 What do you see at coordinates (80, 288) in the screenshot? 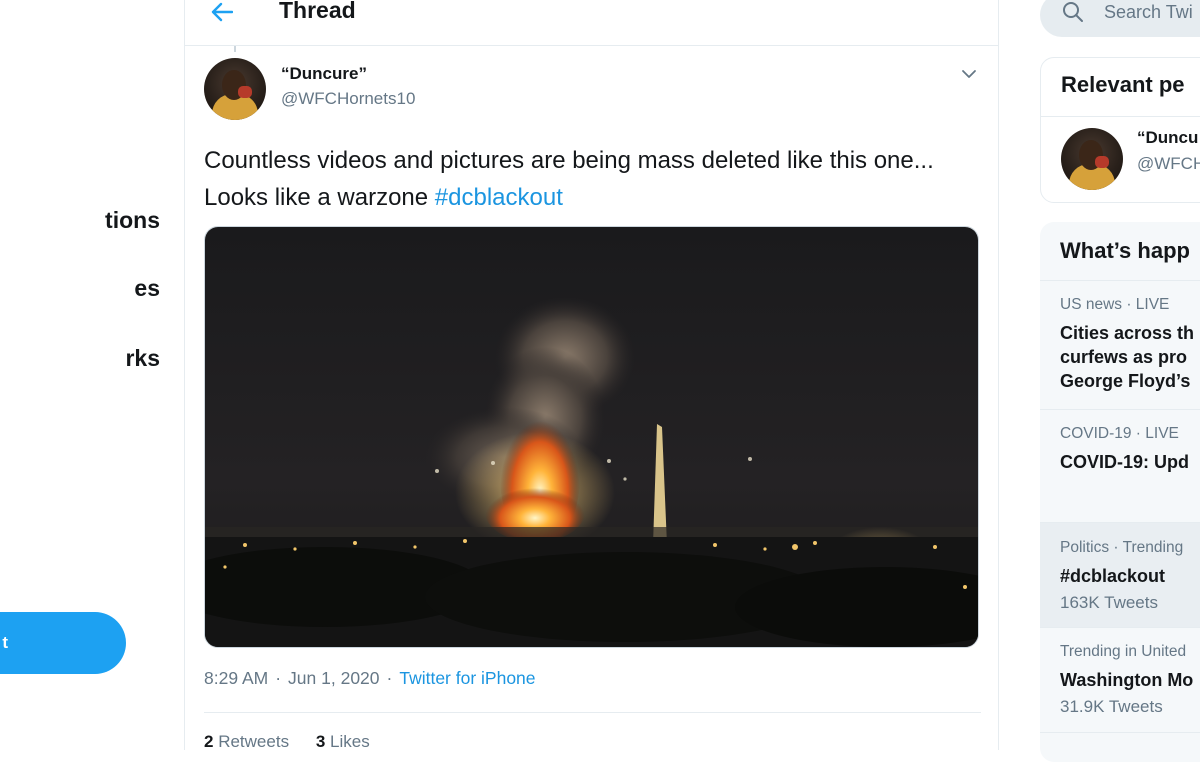
I see `nav-item-messages: es` at bounding box center [80, 288].